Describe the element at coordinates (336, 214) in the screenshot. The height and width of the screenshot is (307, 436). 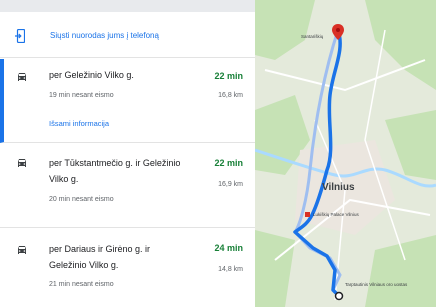
I see `poi-label: Lukiškių Palace Vilnius` at that location.